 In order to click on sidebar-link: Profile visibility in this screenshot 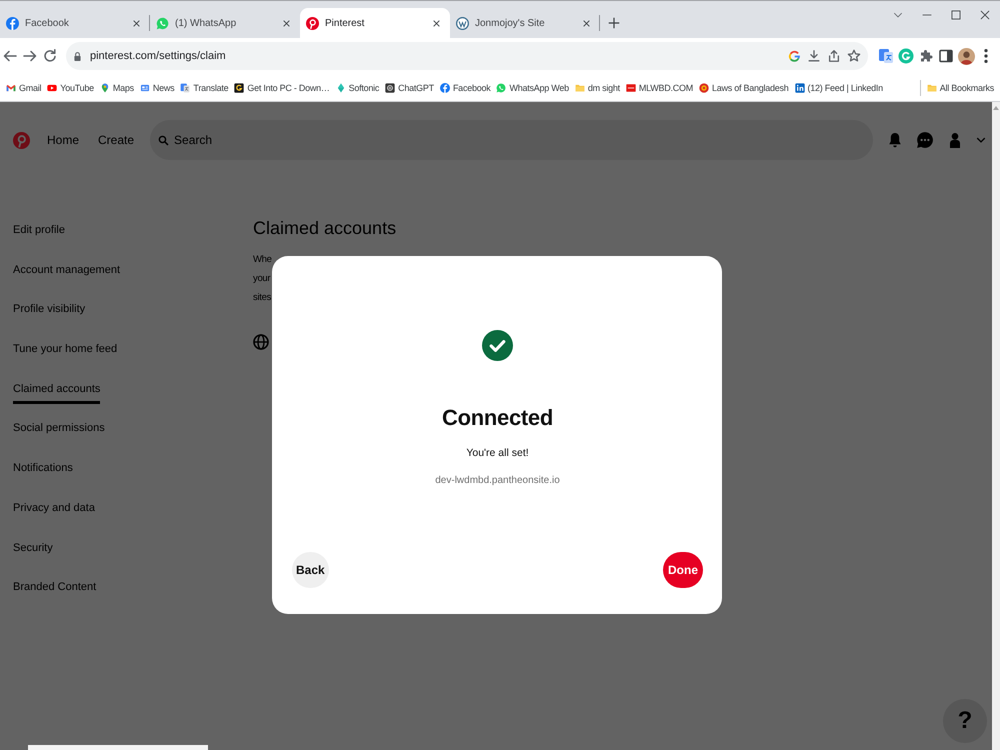, I will do `click(49, 312)`.